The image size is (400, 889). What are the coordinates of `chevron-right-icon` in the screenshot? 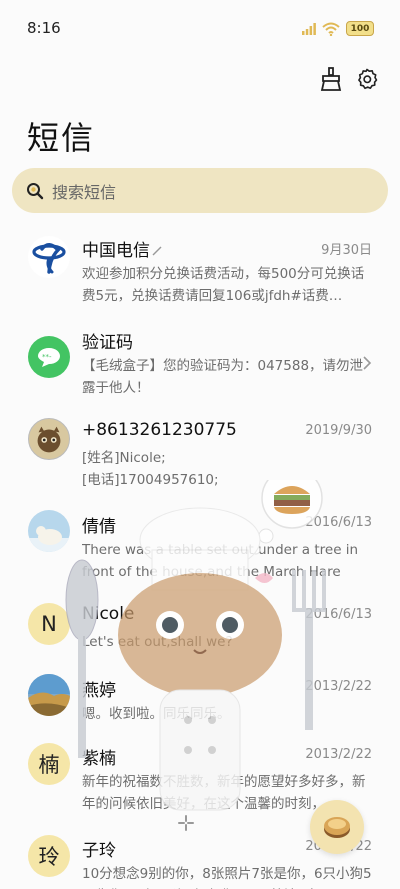 It's located at (367, 363).